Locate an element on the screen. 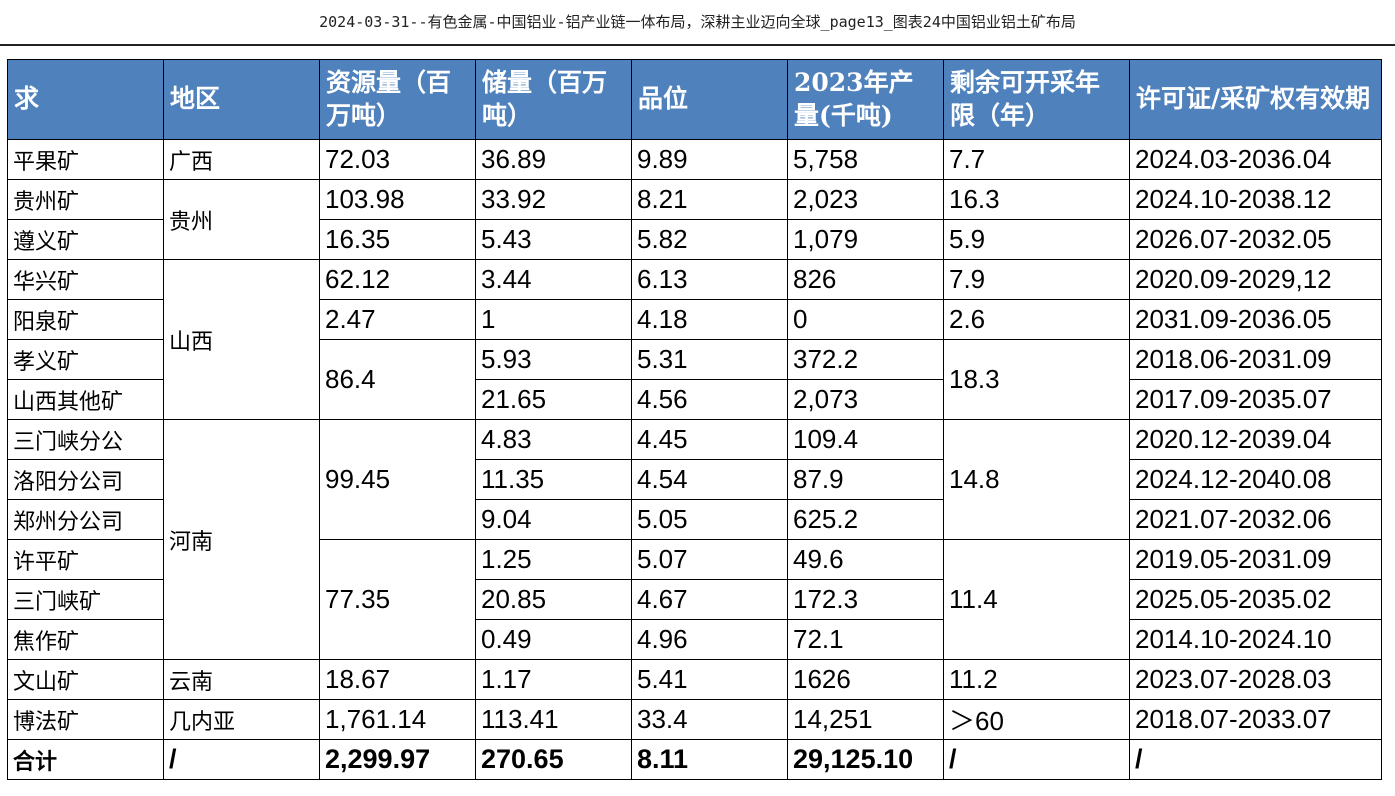 Image resolution: width=1395 pixels, height=796 pixels. total-reserves: 270.65 is located at coordinates (553, 759).